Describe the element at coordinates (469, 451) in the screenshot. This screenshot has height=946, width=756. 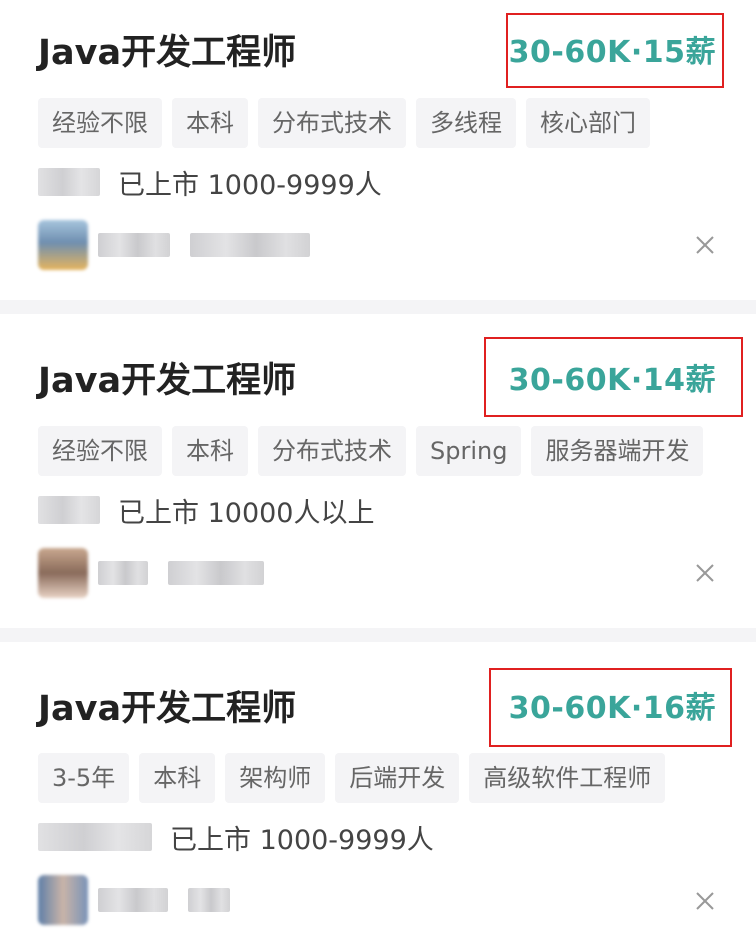
I see `tag: Spring` at that location.